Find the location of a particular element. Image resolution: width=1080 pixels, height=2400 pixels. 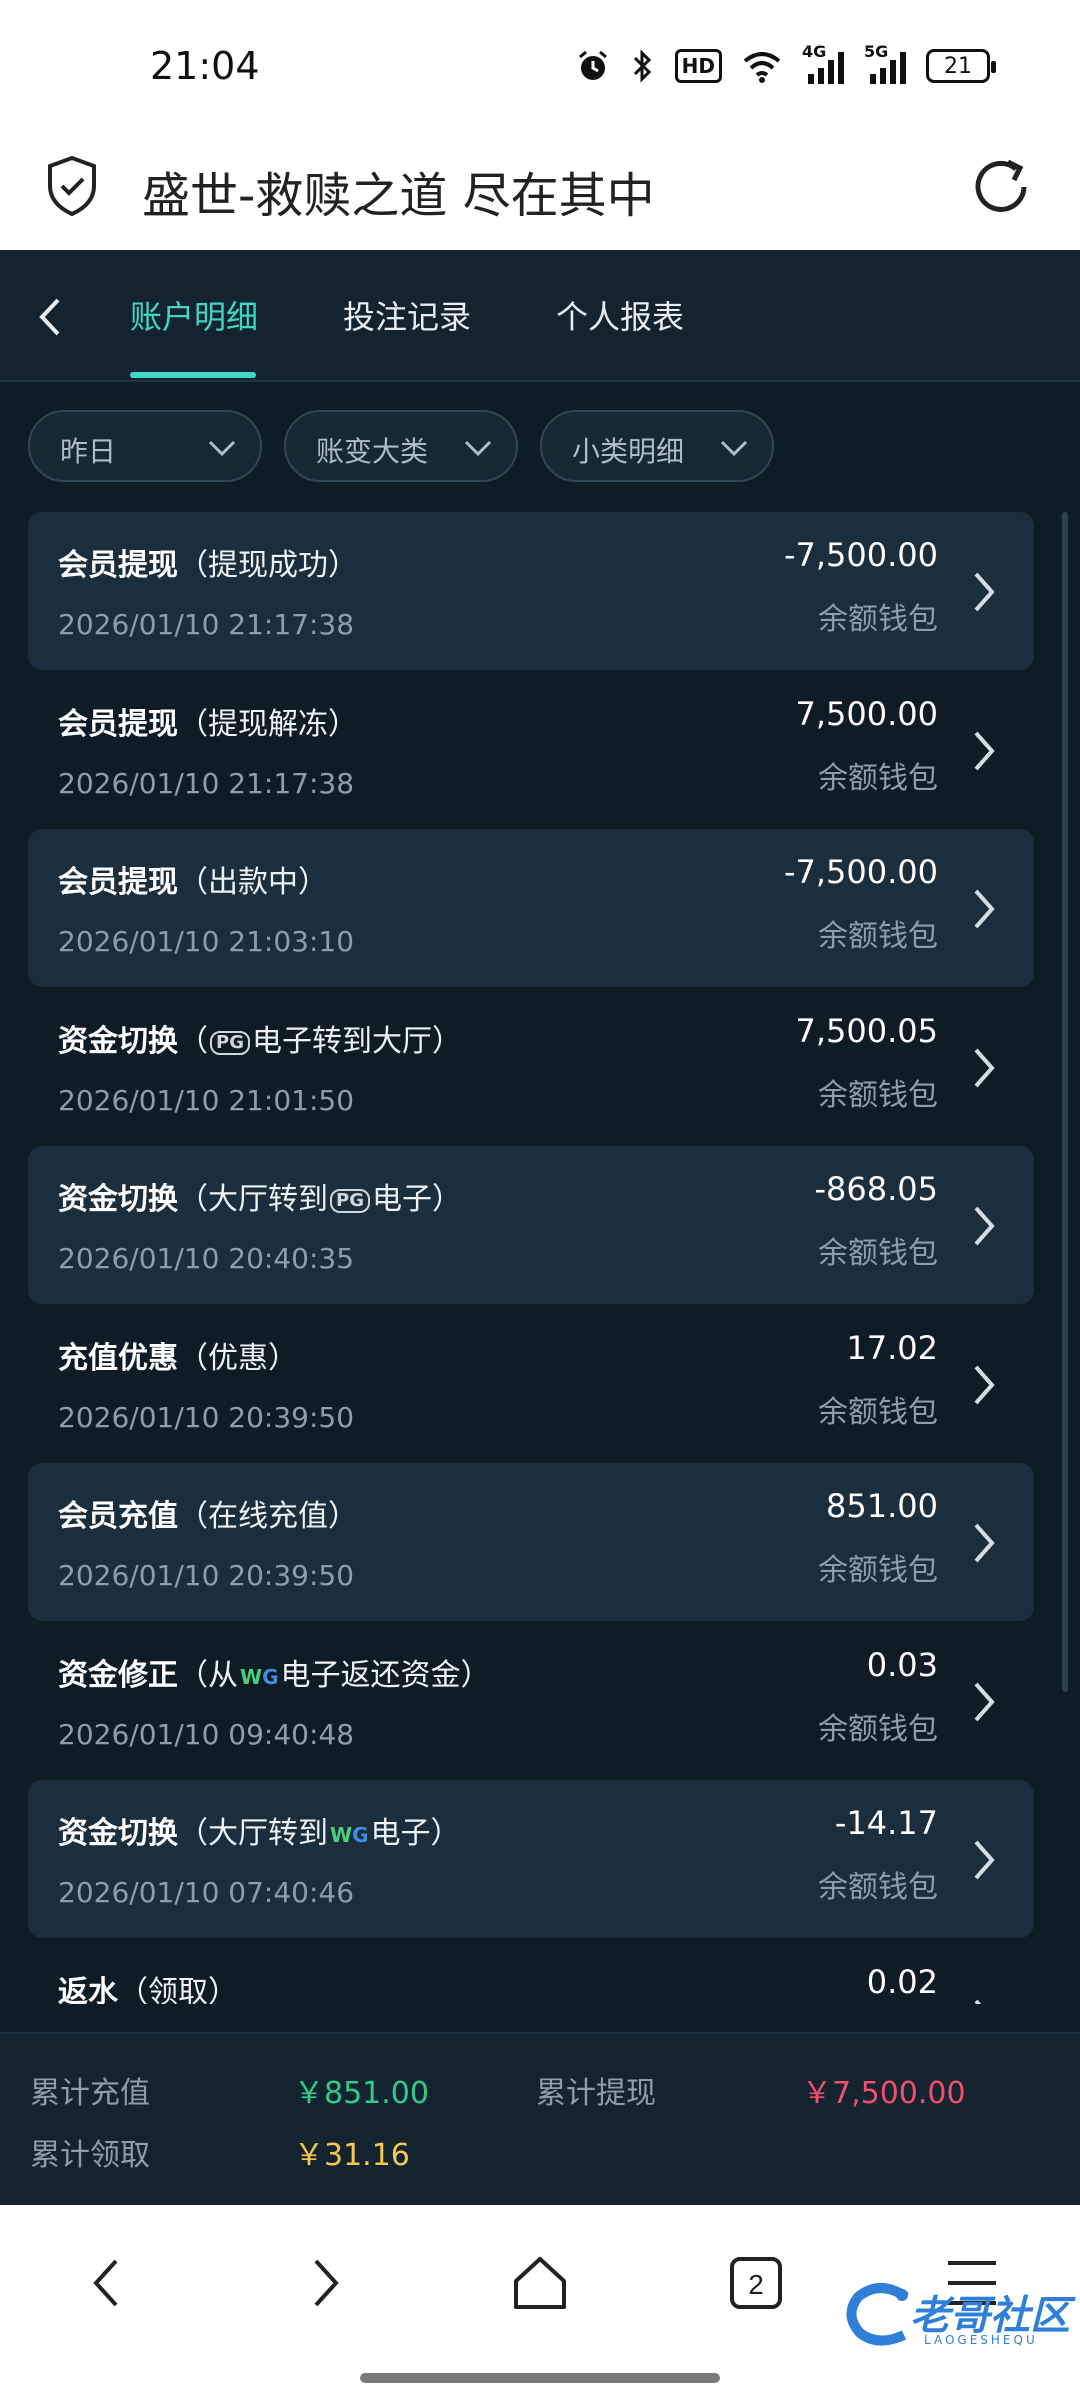

status-icons: HD 4G 5G 21 is located at coordinates (785, 64).